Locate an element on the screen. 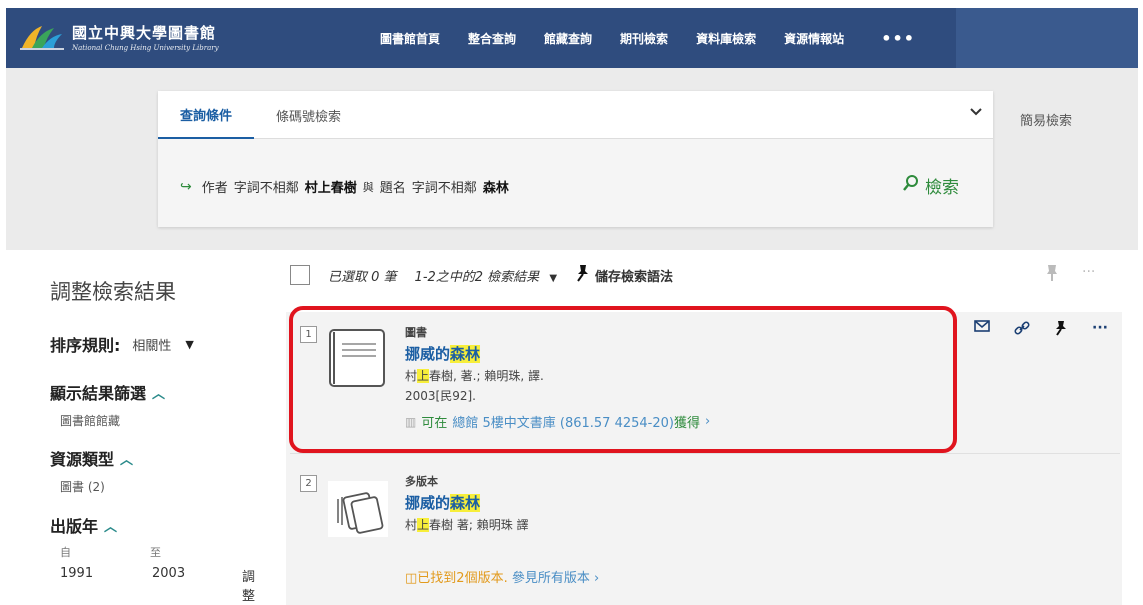 The height and width of the screenshot is (605, 1143). query-field-2: 題名 is located at coordinates (392, 188).